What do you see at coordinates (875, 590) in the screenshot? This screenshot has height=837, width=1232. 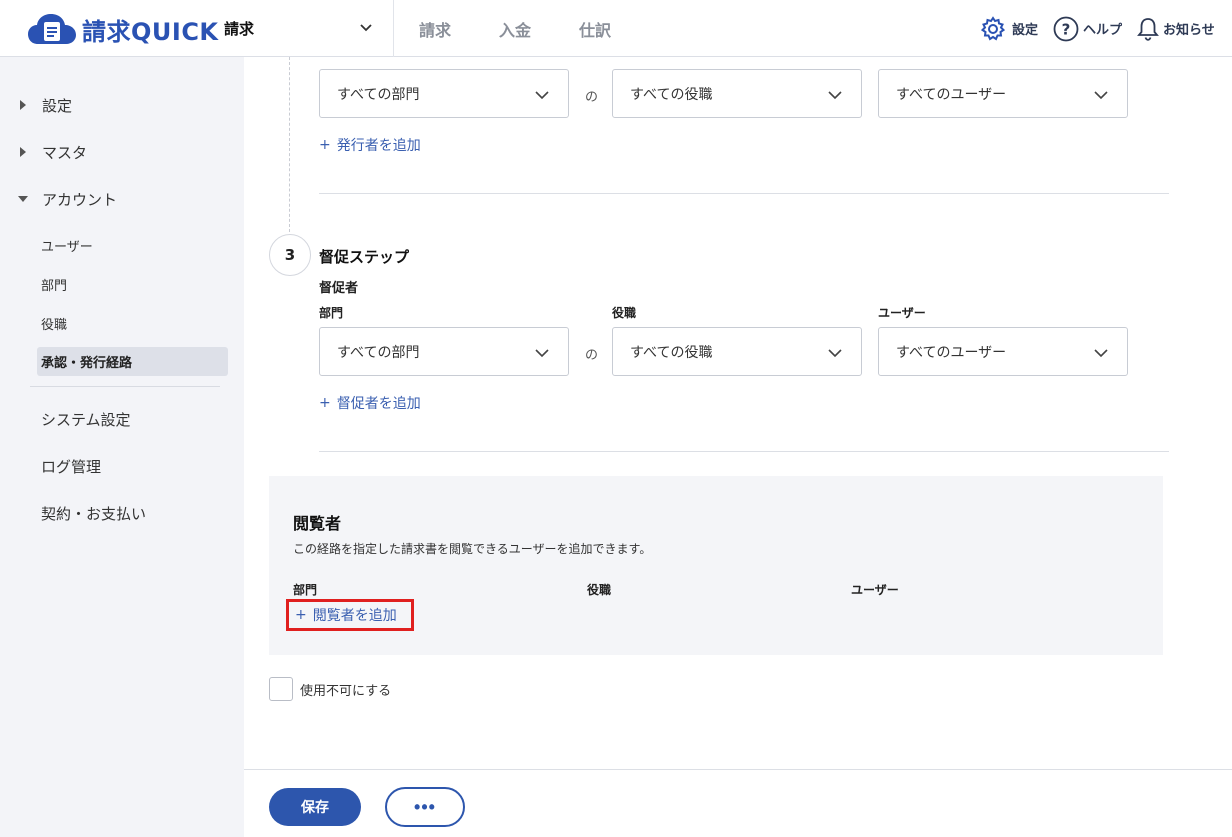 I see `viewers-user-label: ユーザー` at bounding box center [875, 590].